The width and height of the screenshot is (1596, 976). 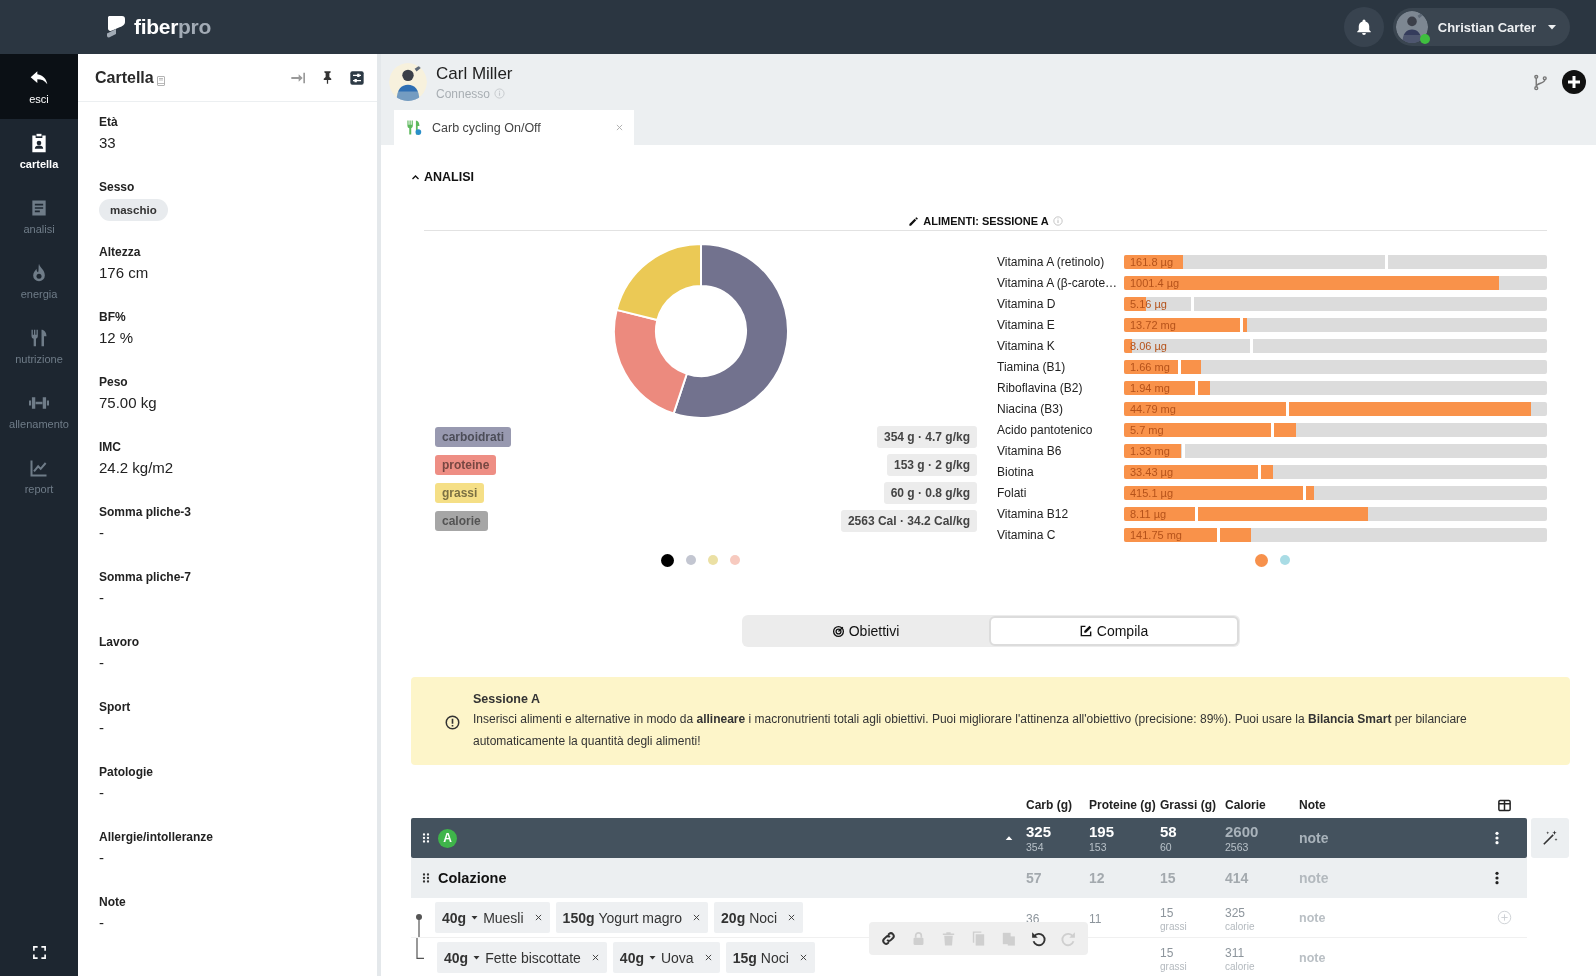 What do you see at coordinates (1166, 847) in the screenshot?
I see `cell-target: 60` at bounding box center [1166, 847].